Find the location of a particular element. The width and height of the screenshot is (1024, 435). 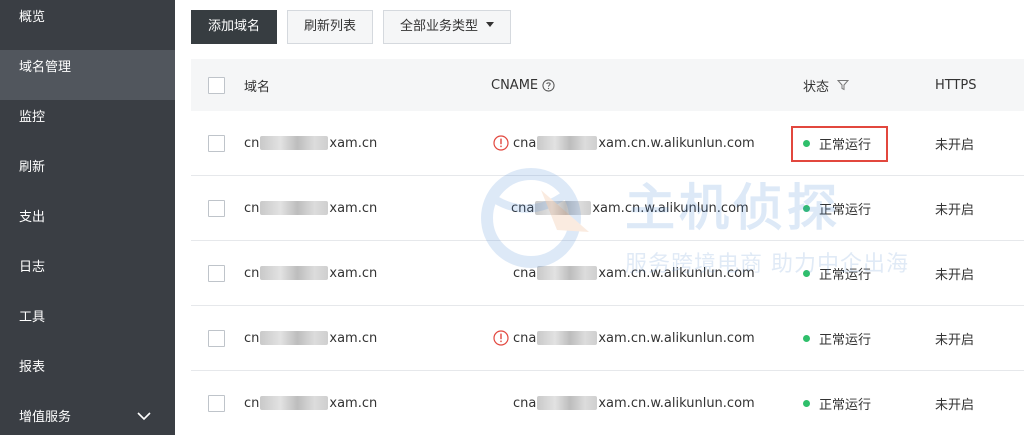

filter-icon is located at coordinates (843, 85).